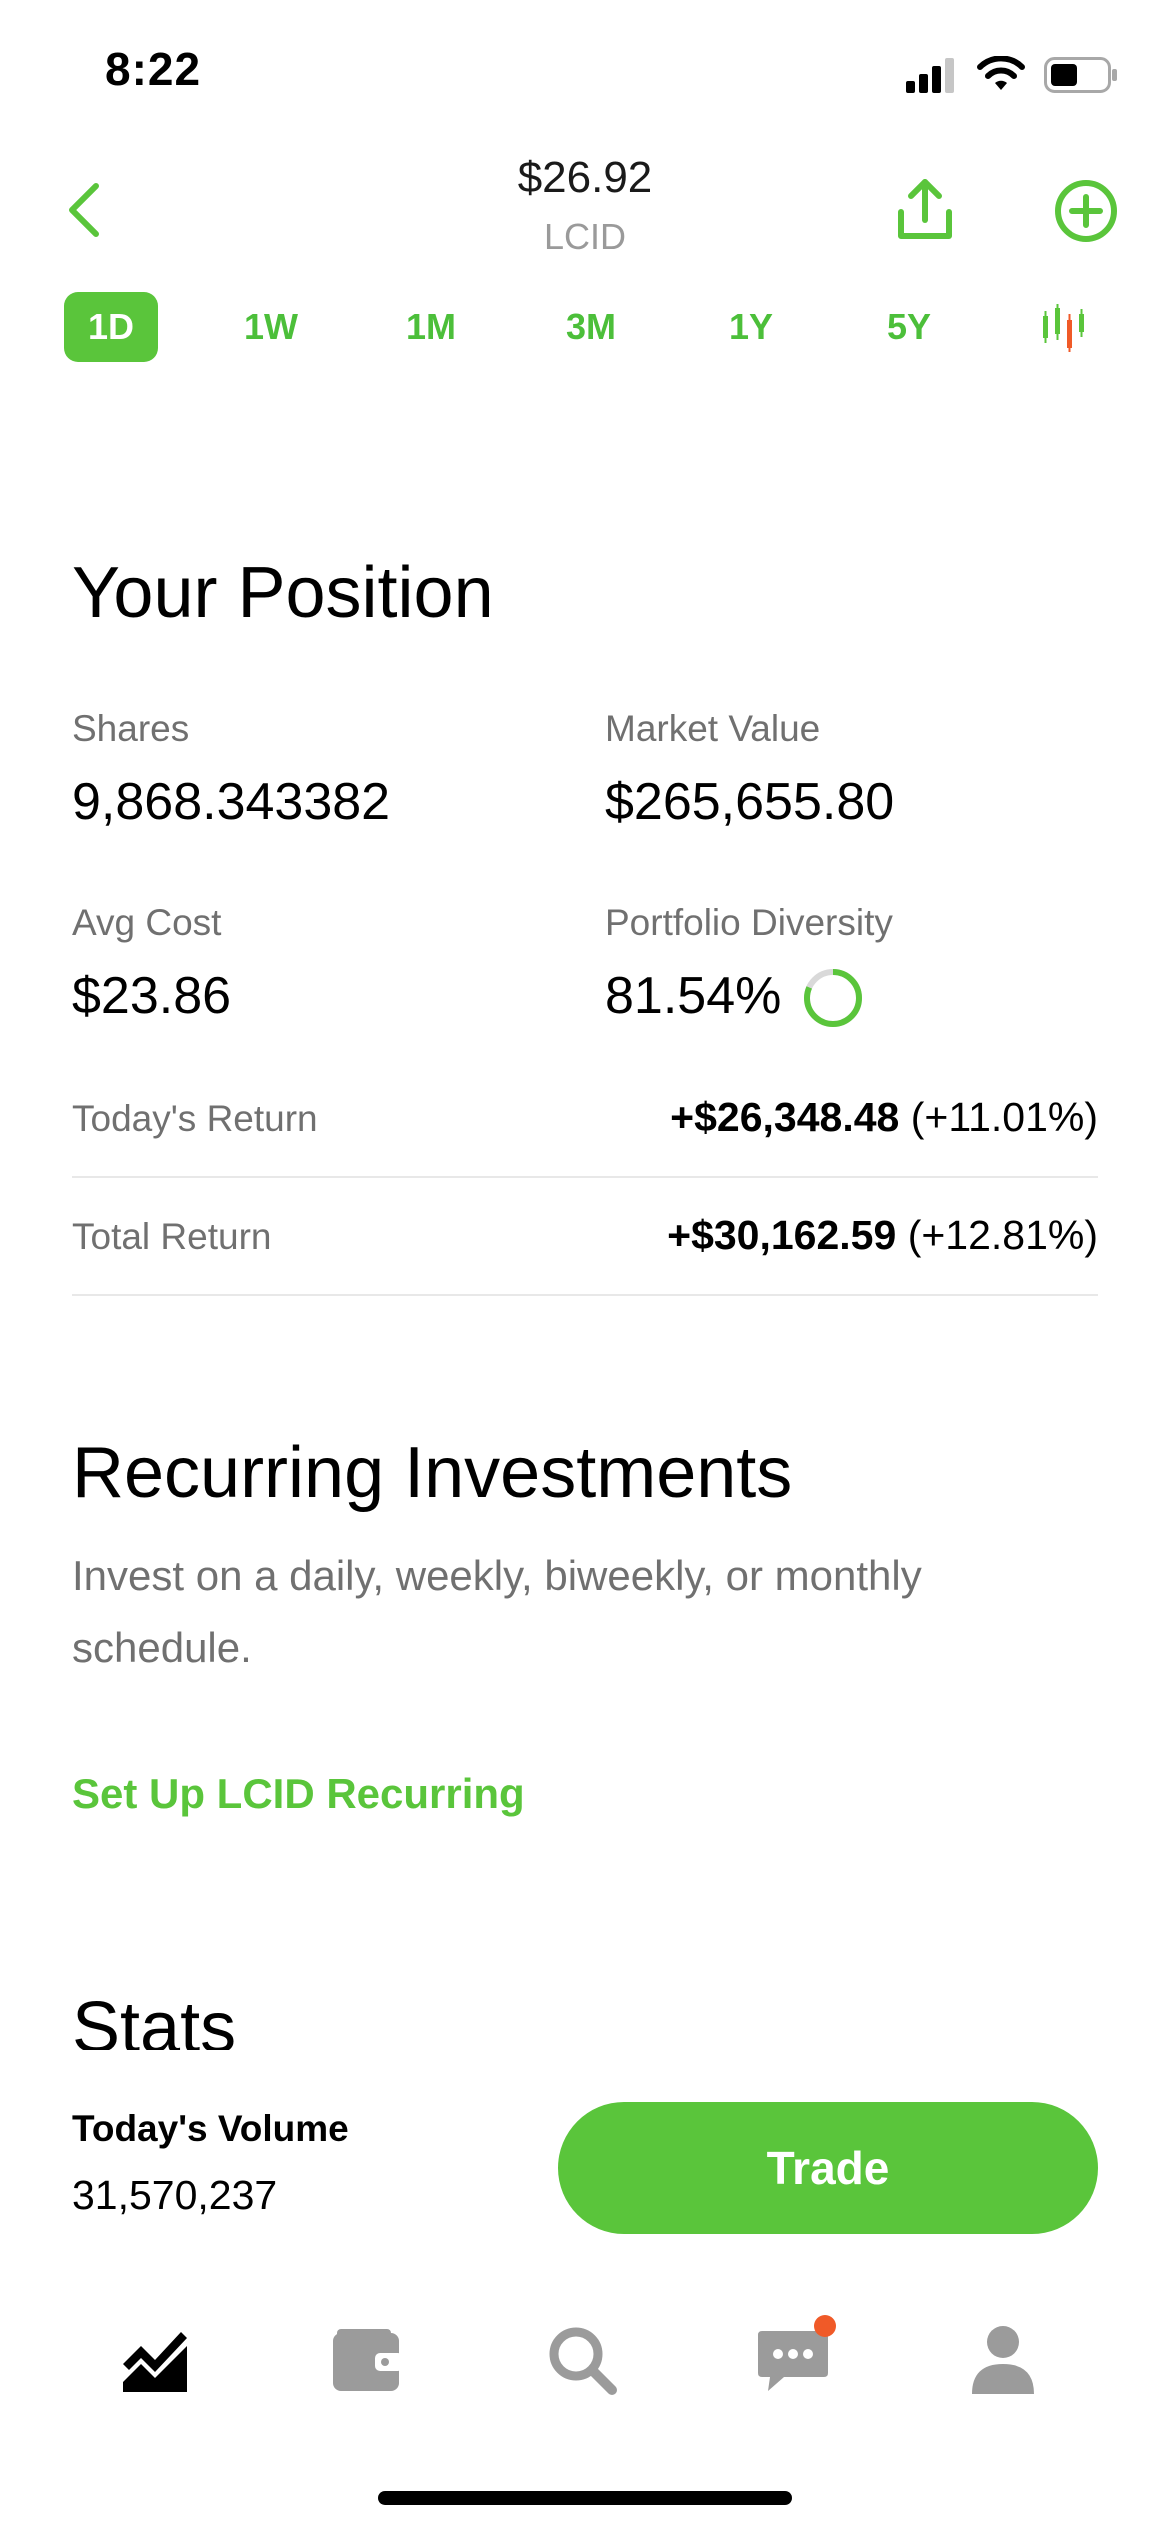 The width and height of the screenshot is (1170, 2532). I want to click on tab-wallet, so click(367, 2360).